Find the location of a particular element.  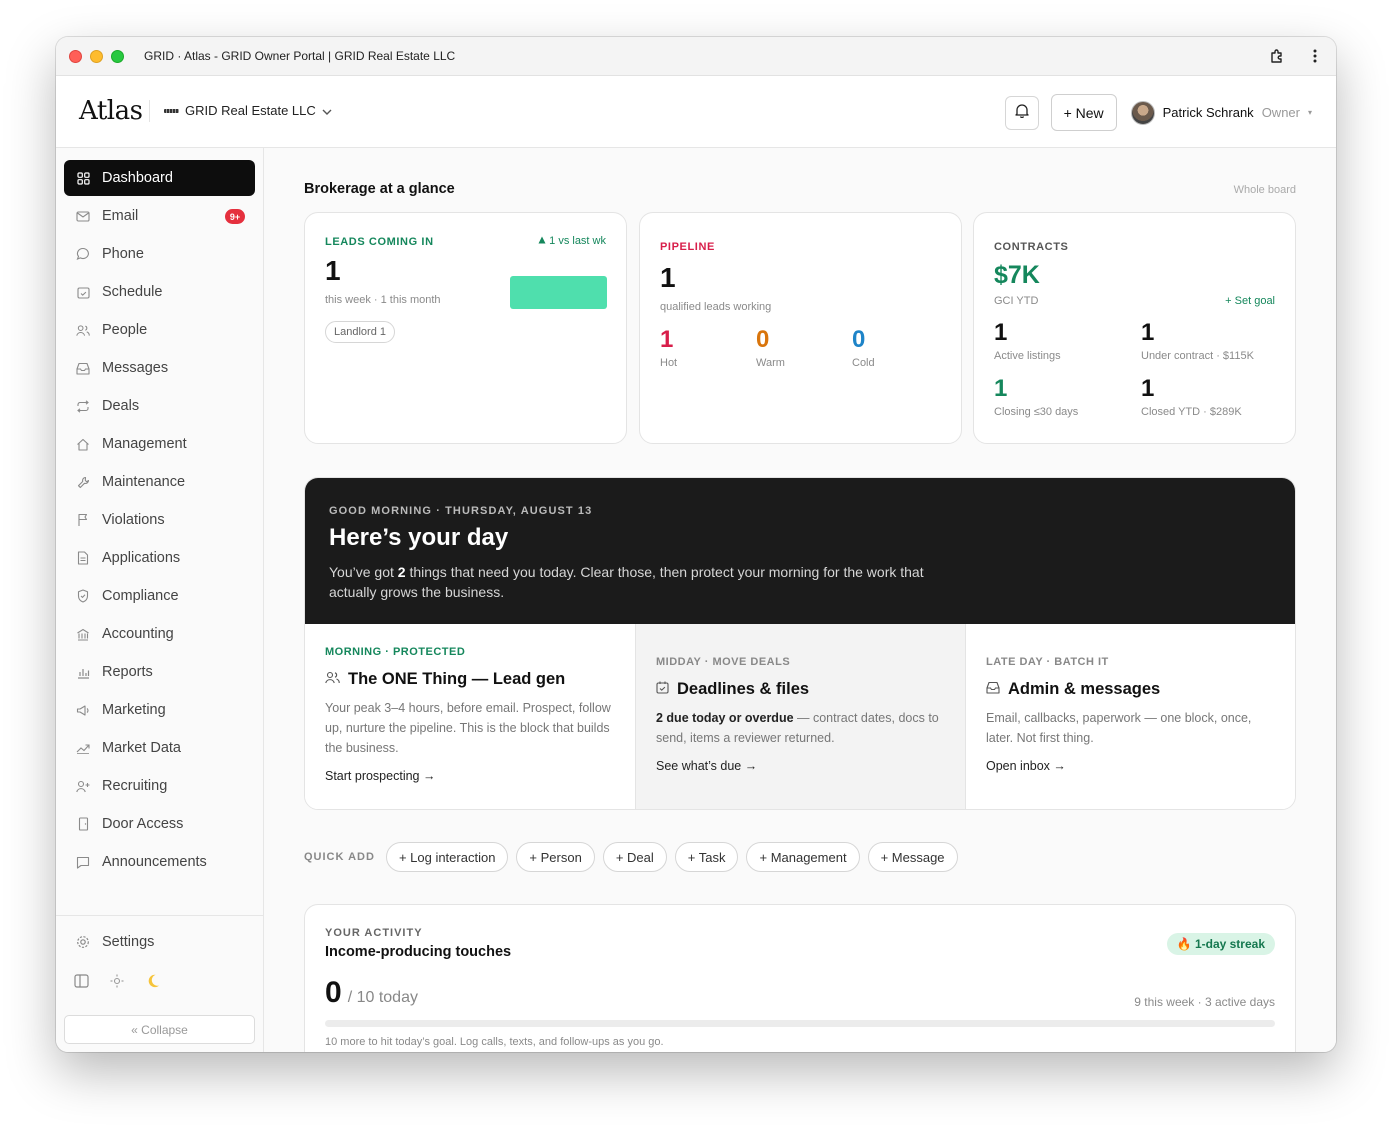

active-listings-stat: 1 Active listings is located at coordinates (1027, 340).